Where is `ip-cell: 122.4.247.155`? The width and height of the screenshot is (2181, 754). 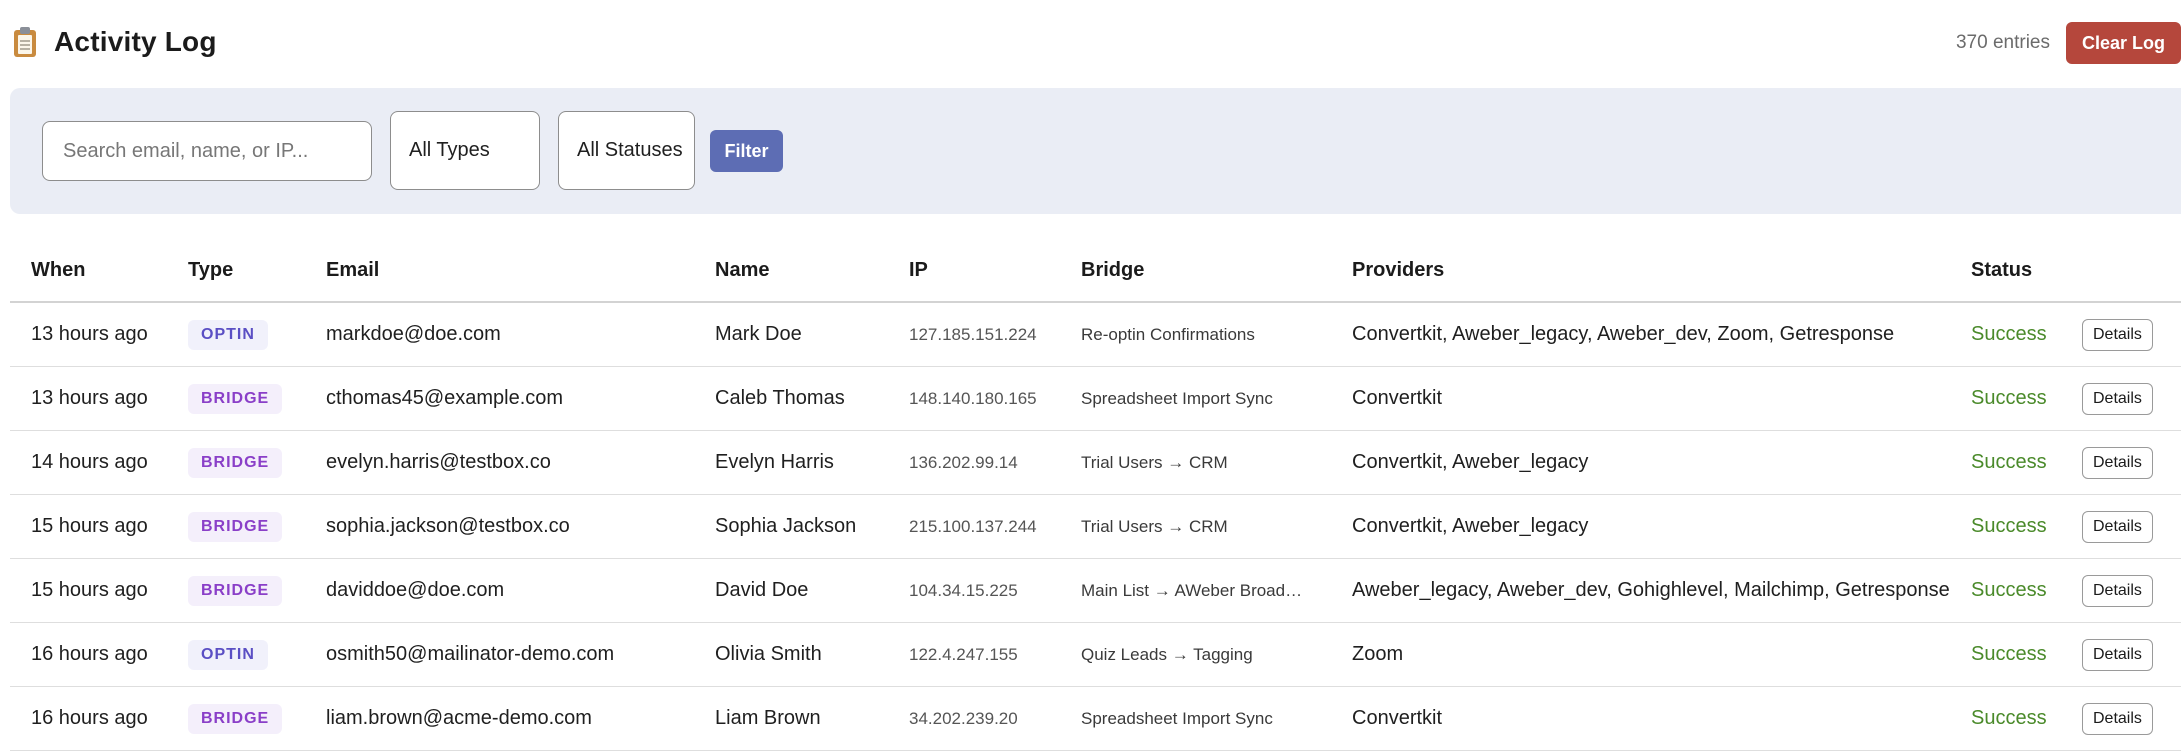
ip-cell: 122.4.247.155 is located at coordinates (974, 654).